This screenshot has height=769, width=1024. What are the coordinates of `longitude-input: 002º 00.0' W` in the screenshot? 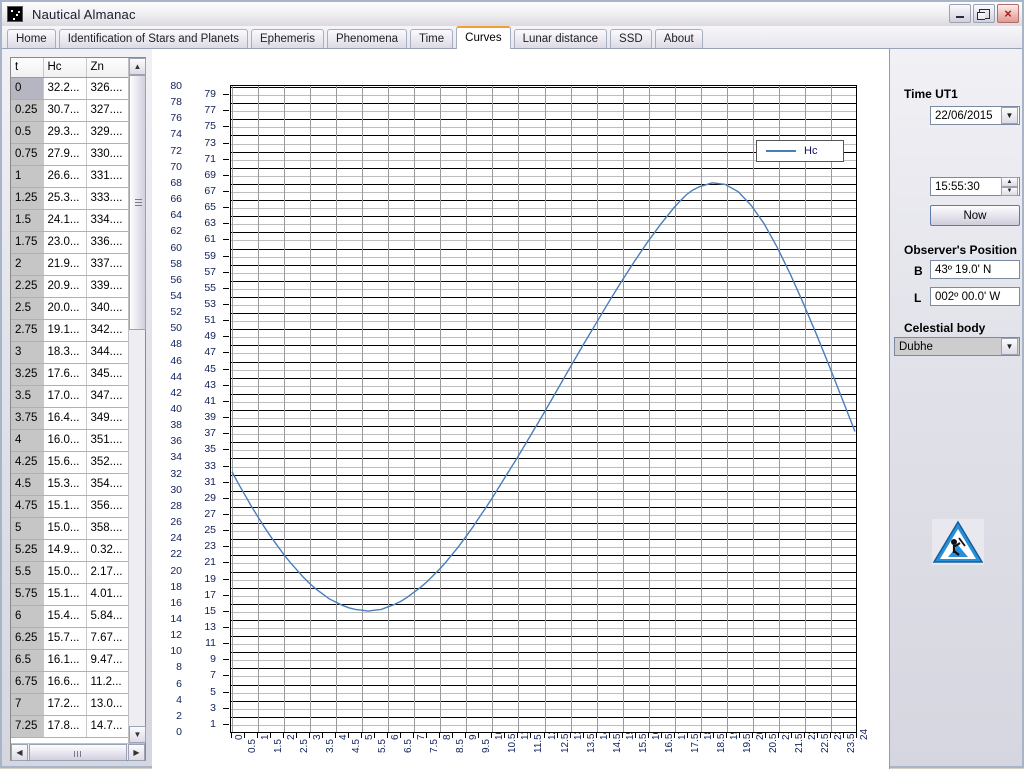 It's located at (975, 296).